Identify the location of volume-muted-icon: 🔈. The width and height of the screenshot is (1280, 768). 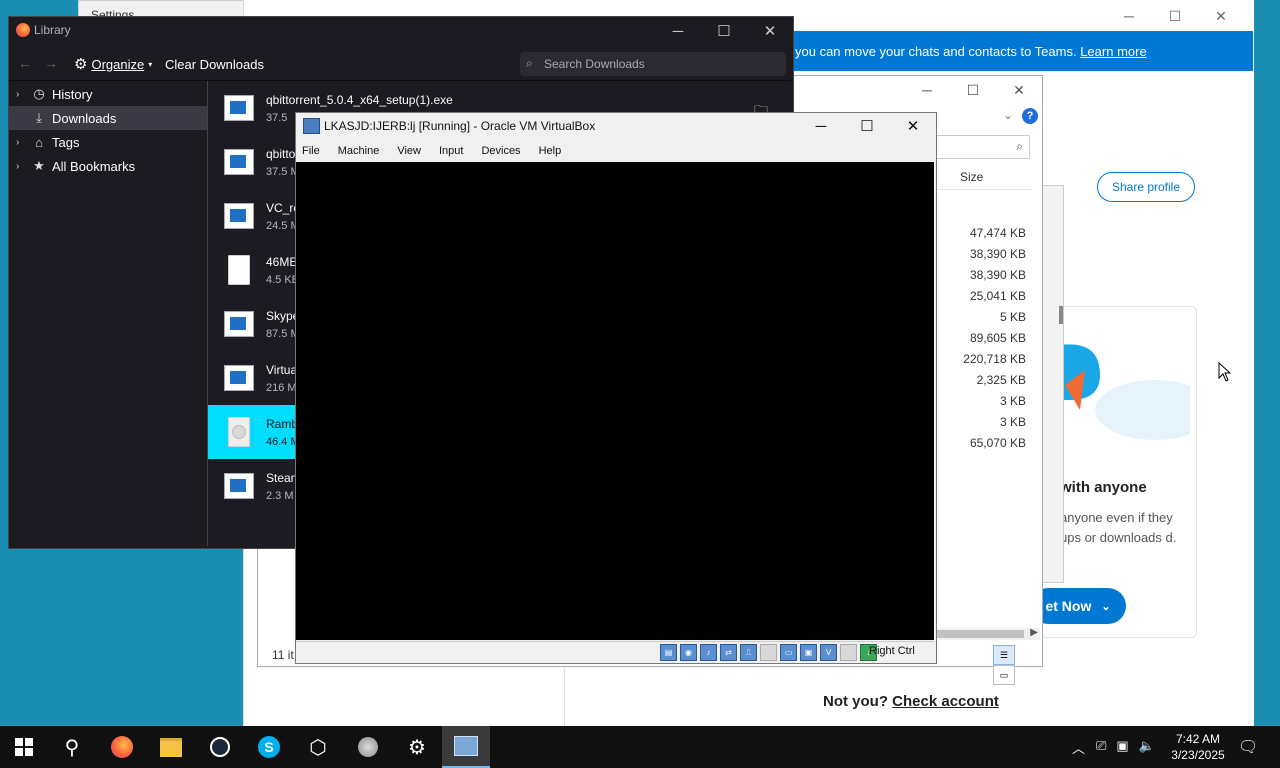
(1147, 746).